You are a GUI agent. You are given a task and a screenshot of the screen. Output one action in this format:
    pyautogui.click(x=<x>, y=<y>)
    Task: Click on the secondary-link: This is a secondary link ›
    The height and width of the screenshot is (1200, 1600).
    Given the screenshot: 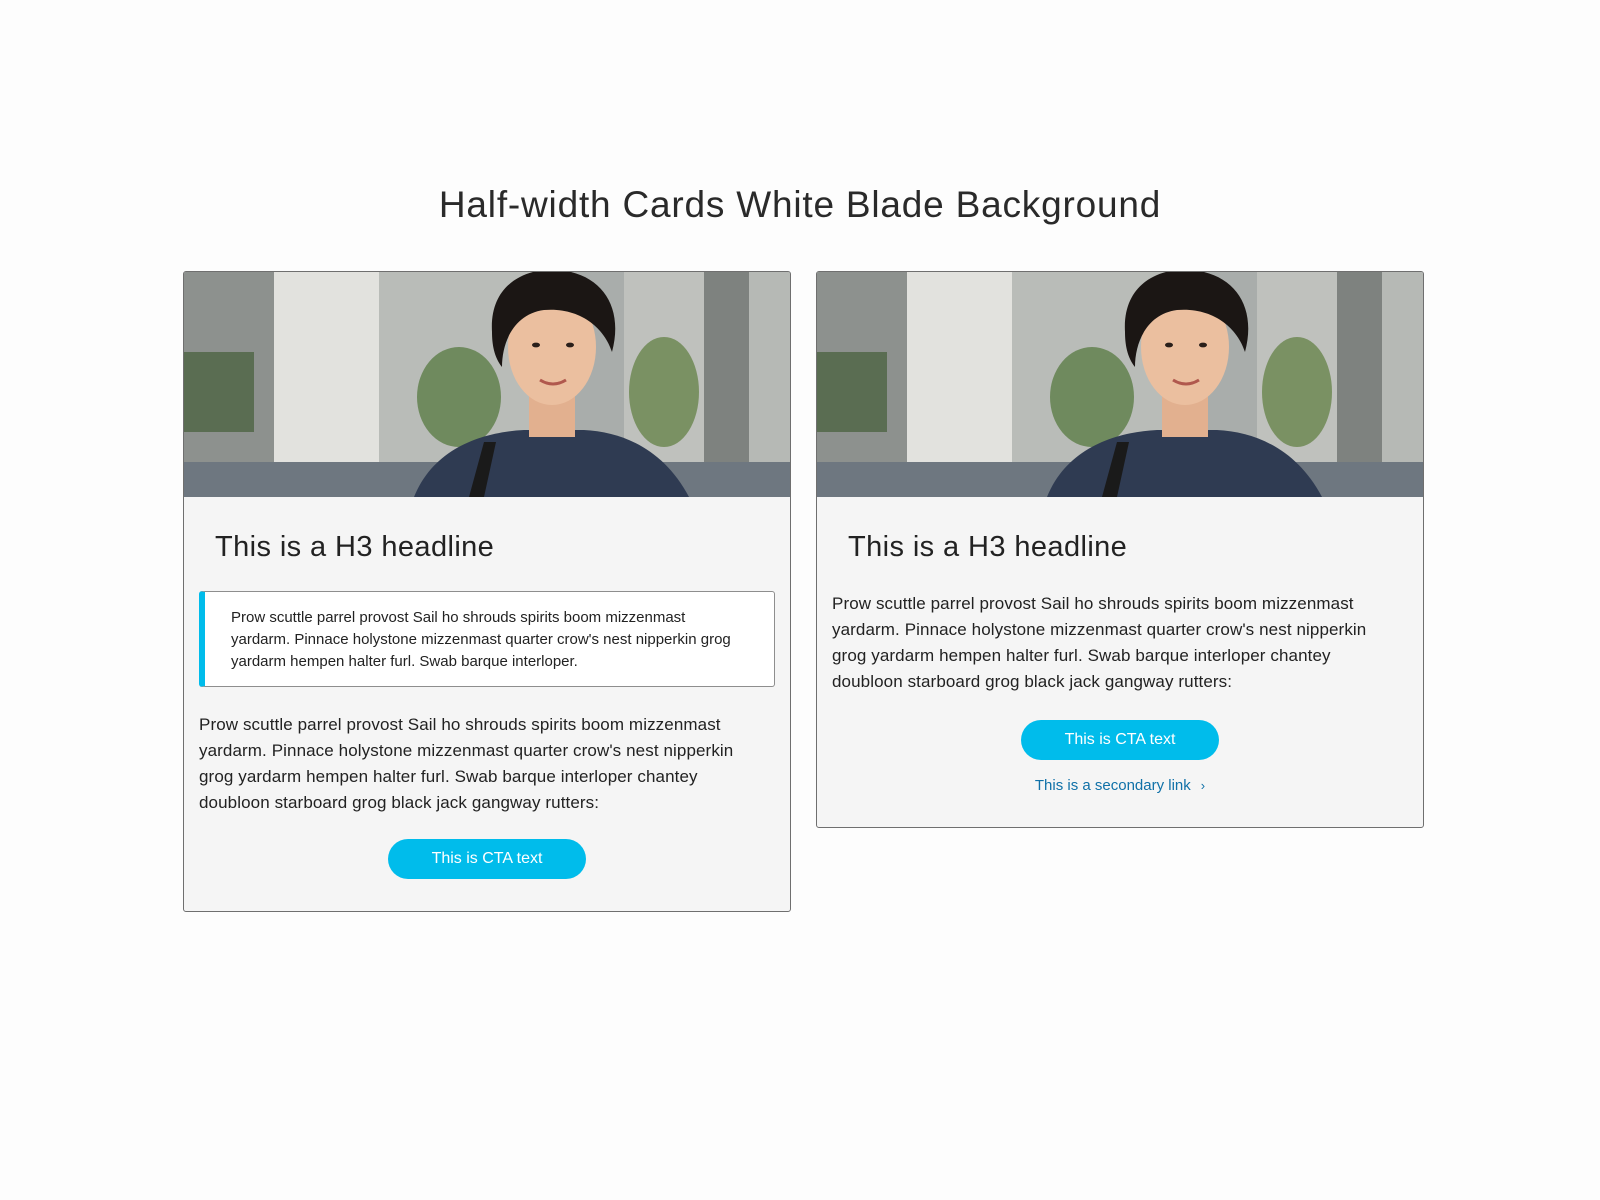 What is the action you would take?
    pyautogui.click(x=1120, y=785)
    